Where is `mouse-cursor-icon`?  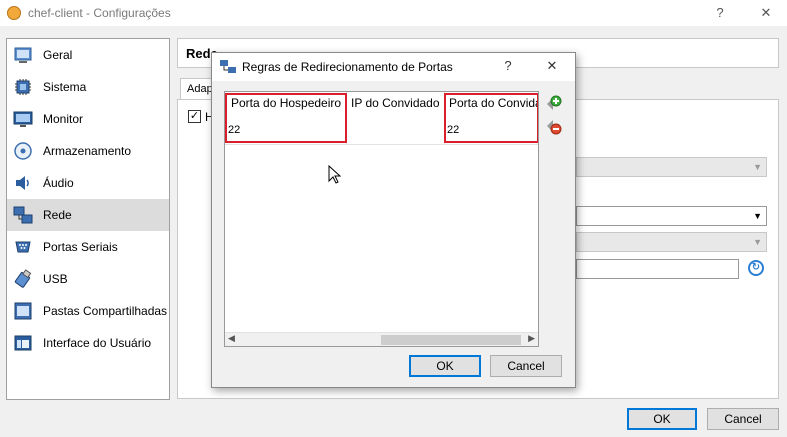 mouse-cursor-icon is located at coordinates (335, 174).